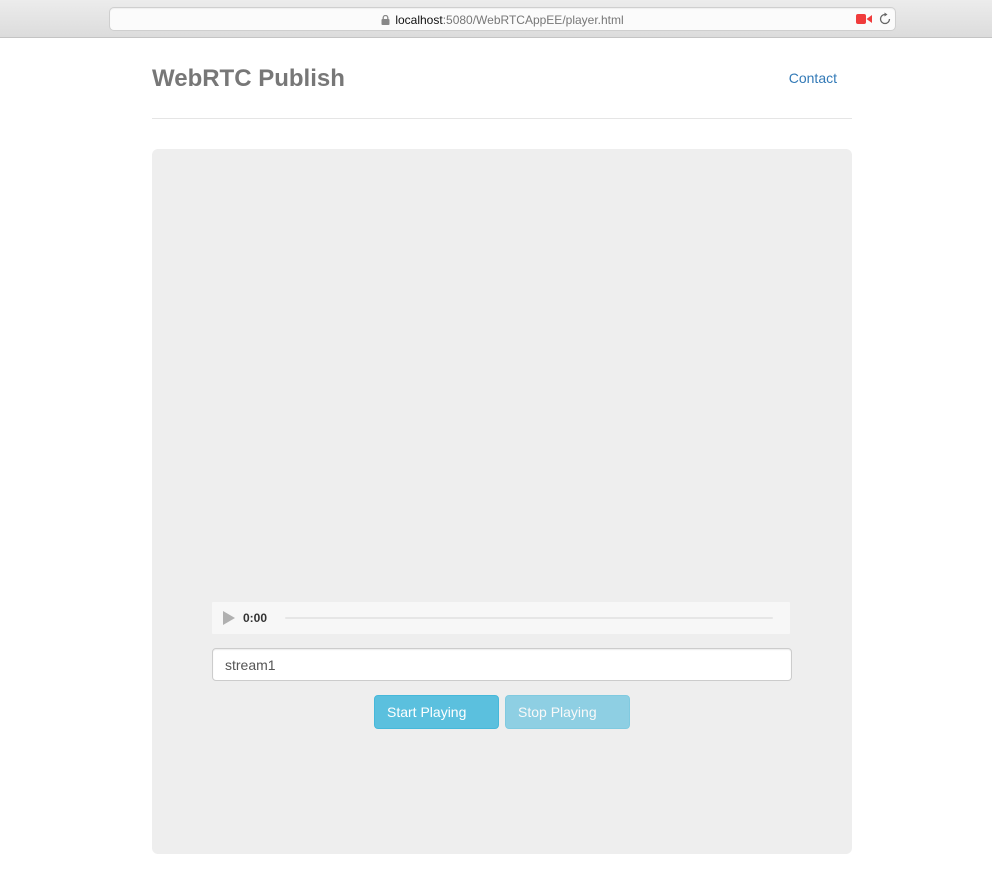 Image resolution: width=992 pixels, height=883 pixels. I want to click on browser-toolbar: localhost:5080/WebRTCAppEE/player.html, so click(496, 19).